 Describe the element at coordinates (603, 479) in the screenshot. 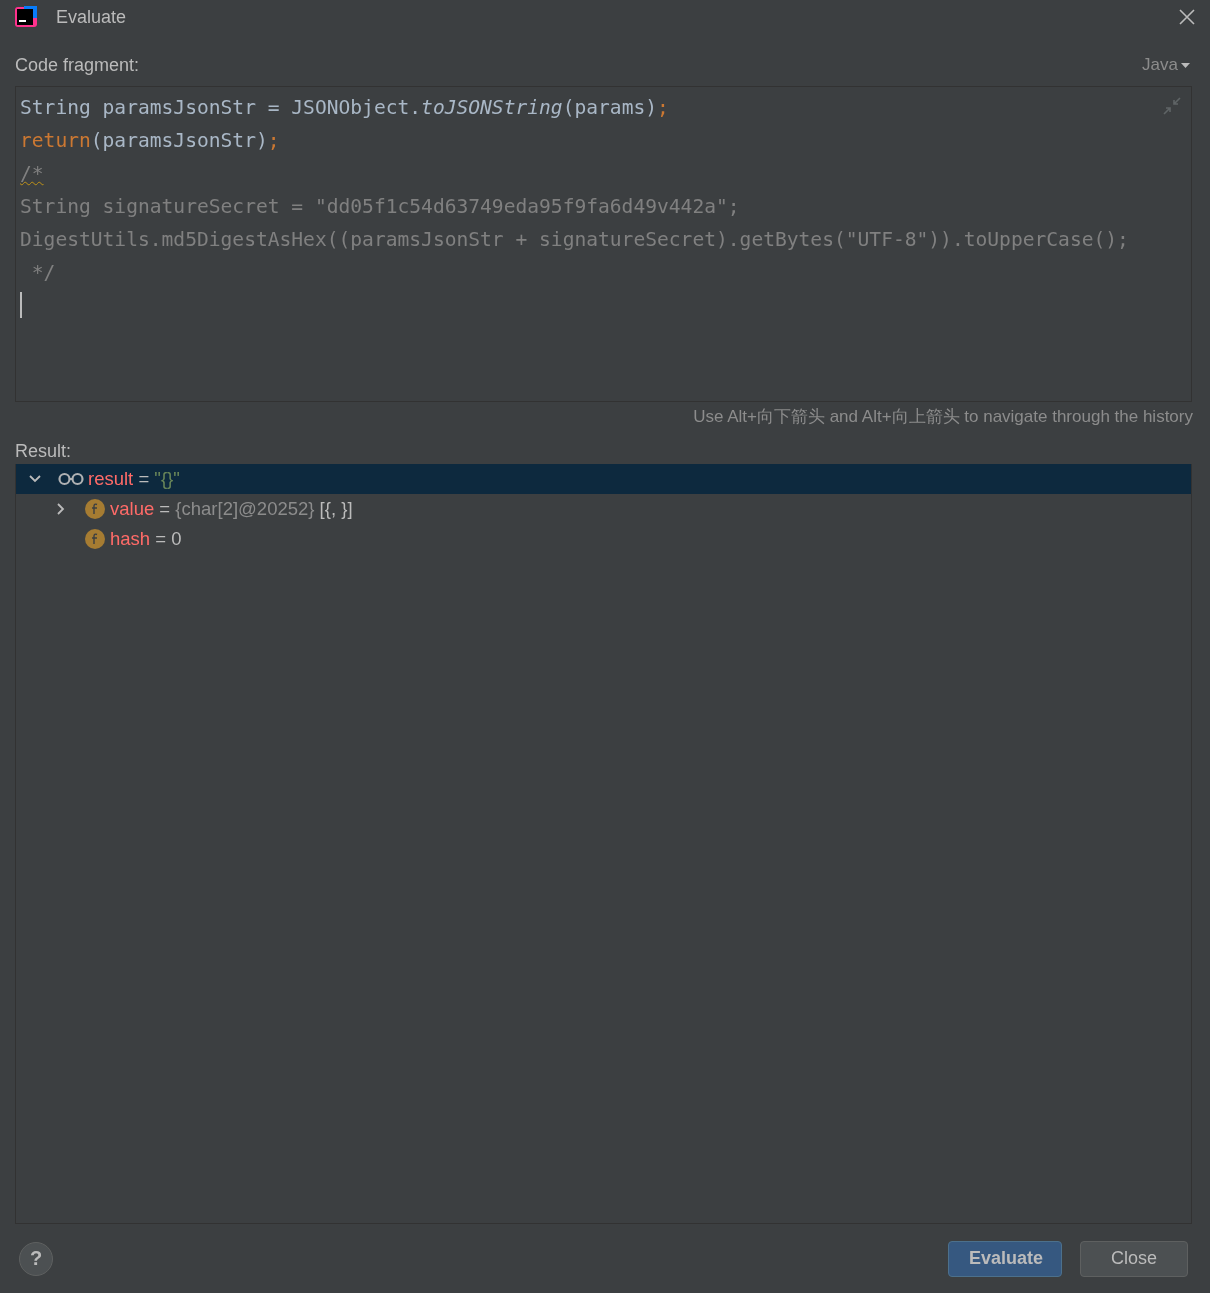

I see `tree-row: result = "{}"` at that location.